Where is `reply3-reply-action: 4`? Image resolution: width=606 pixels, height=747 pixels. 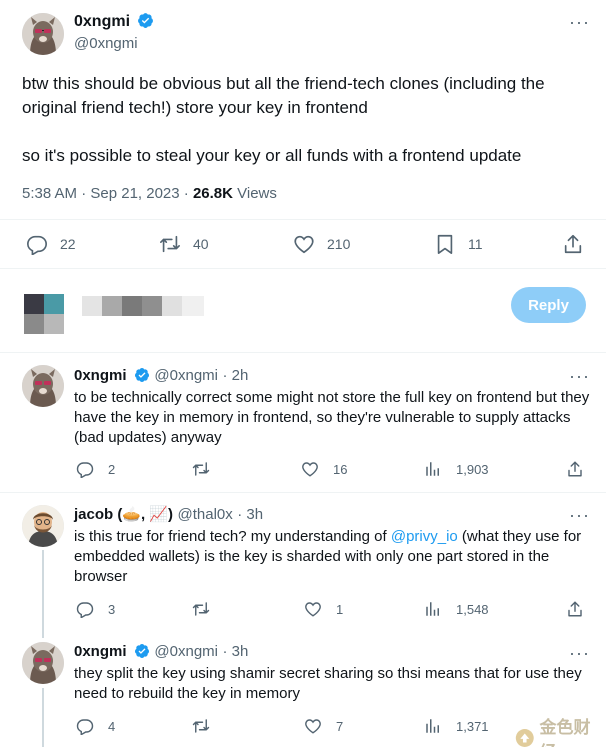
reply3-reply-action: 4 is located at coordinates (95, 726).